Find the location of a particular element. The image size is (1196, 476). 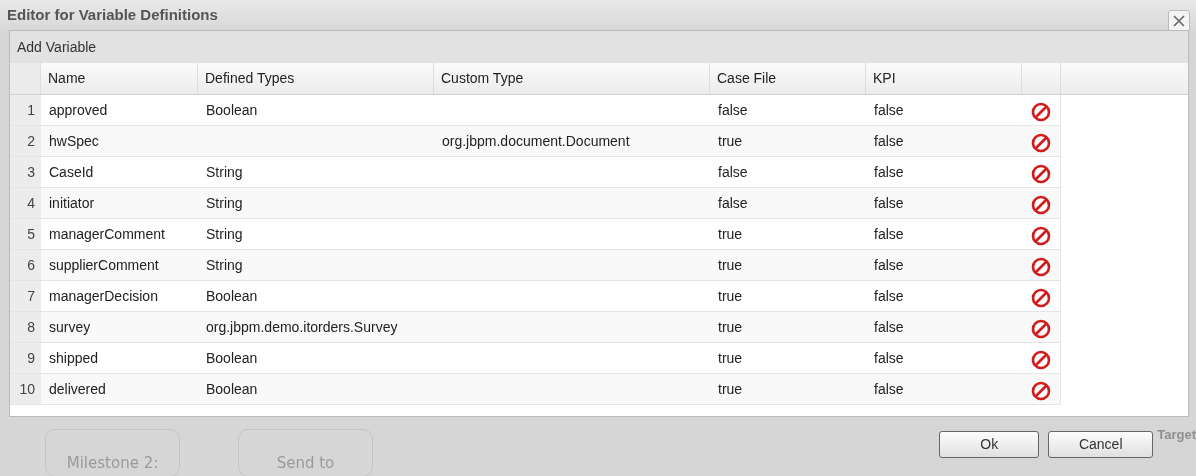

close-button is located at coordinates (1179, 21).